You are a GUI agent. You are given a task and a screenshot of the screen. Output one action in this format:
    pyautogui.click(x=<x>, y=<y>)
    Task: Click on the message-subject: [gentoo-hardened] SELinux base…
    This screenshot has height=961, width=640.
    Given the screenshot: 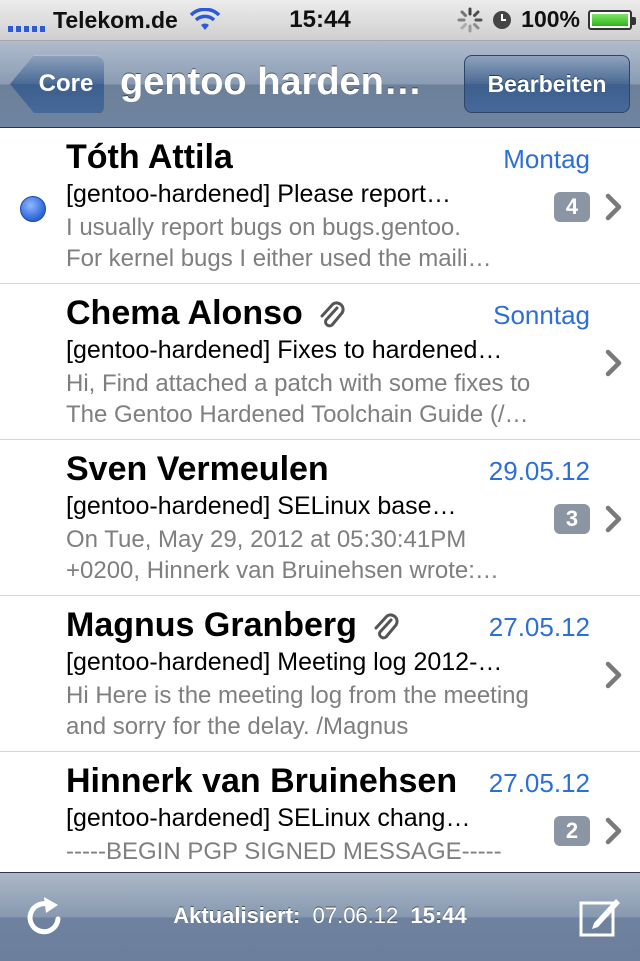 What is the action you would take?
    pyautogui.click(x=261, y=506)
    